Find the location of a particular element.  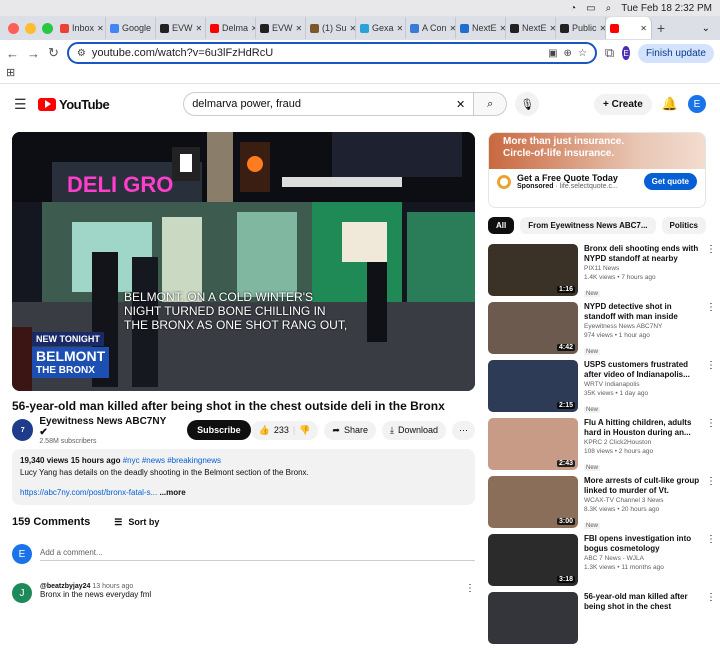

back-button: ← is located at coordinates (12, 53).